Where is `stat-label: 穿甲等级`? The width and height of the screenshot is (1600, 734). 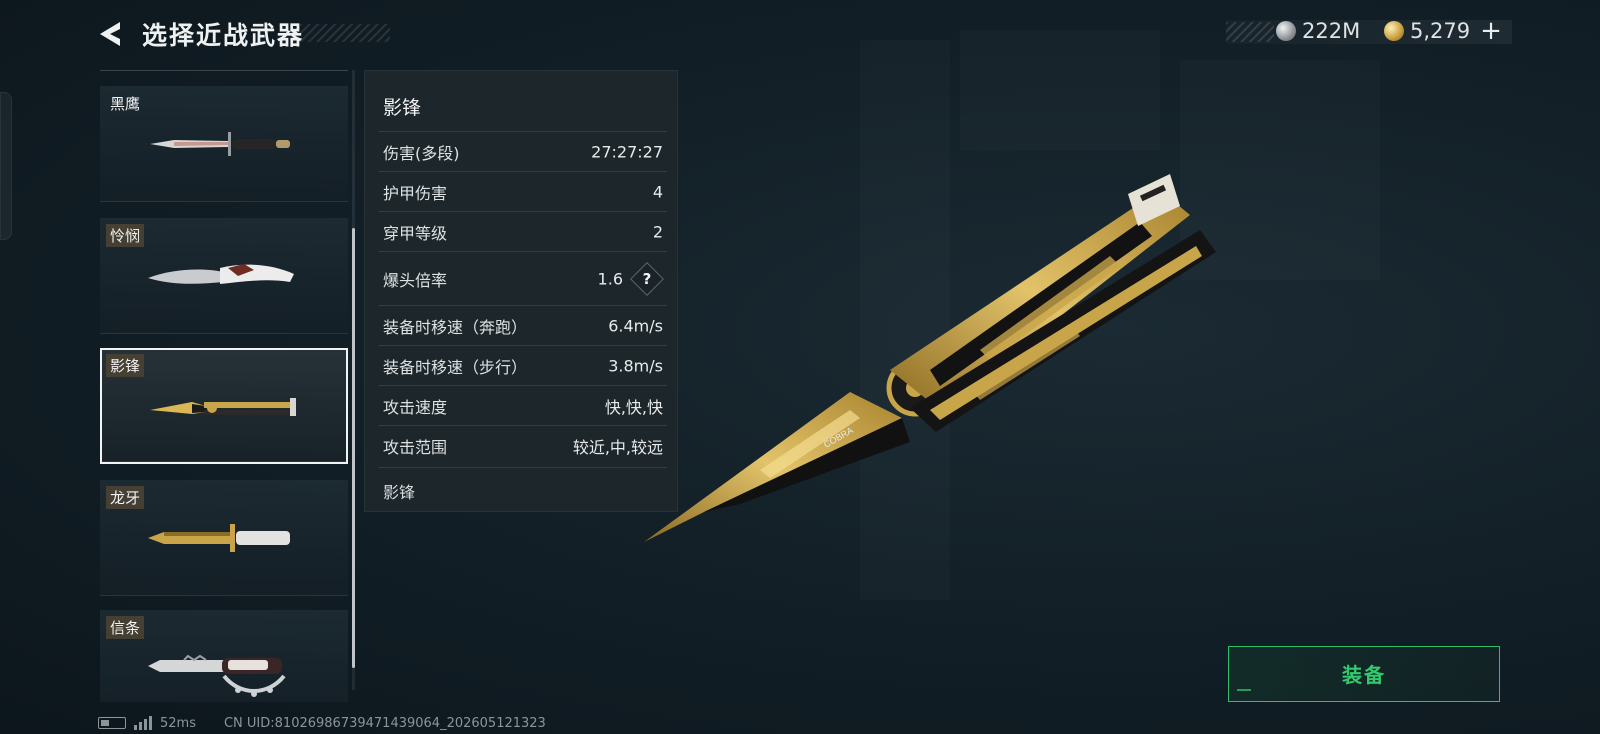
stat-label: 穿甲等级 is located at coordinates (415, 233).